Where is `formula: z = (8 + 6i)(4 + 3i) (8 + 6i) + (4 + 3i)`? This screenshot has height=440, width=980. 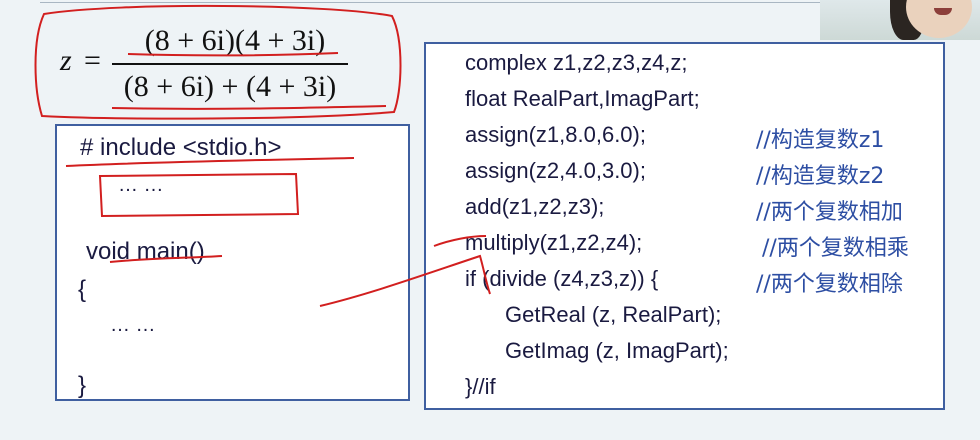
formula: z = (8 + 6i)(4 + 3i) (8 + 6i) + (4 + 3i) is located at coordinates (219, 61).